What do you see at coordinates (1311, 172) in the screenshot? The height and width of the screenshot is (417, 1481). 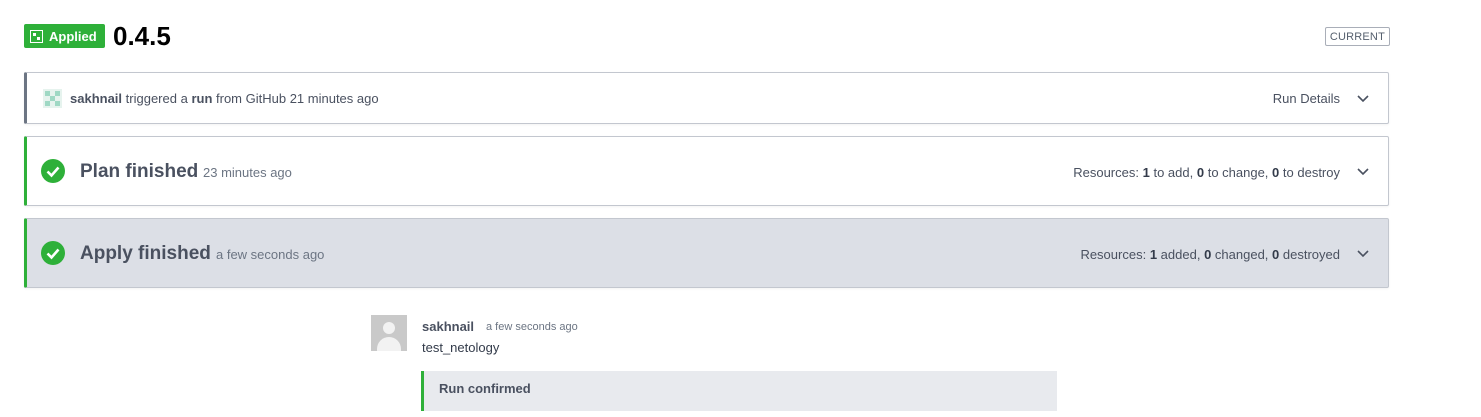 I see `destroy-label: to destroy` at bounding box center [1311, 172].